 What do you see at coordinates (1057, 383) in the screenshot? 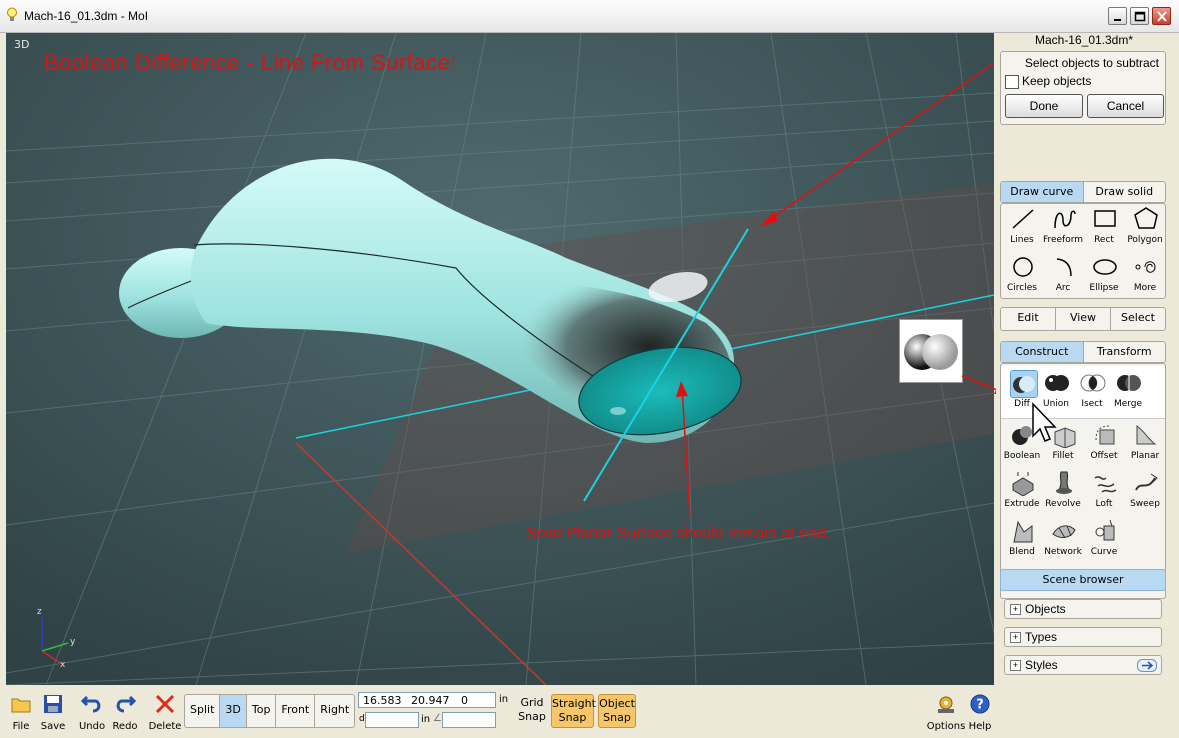
I see `boolean-union-icon` at bounding box center [1057, 383].